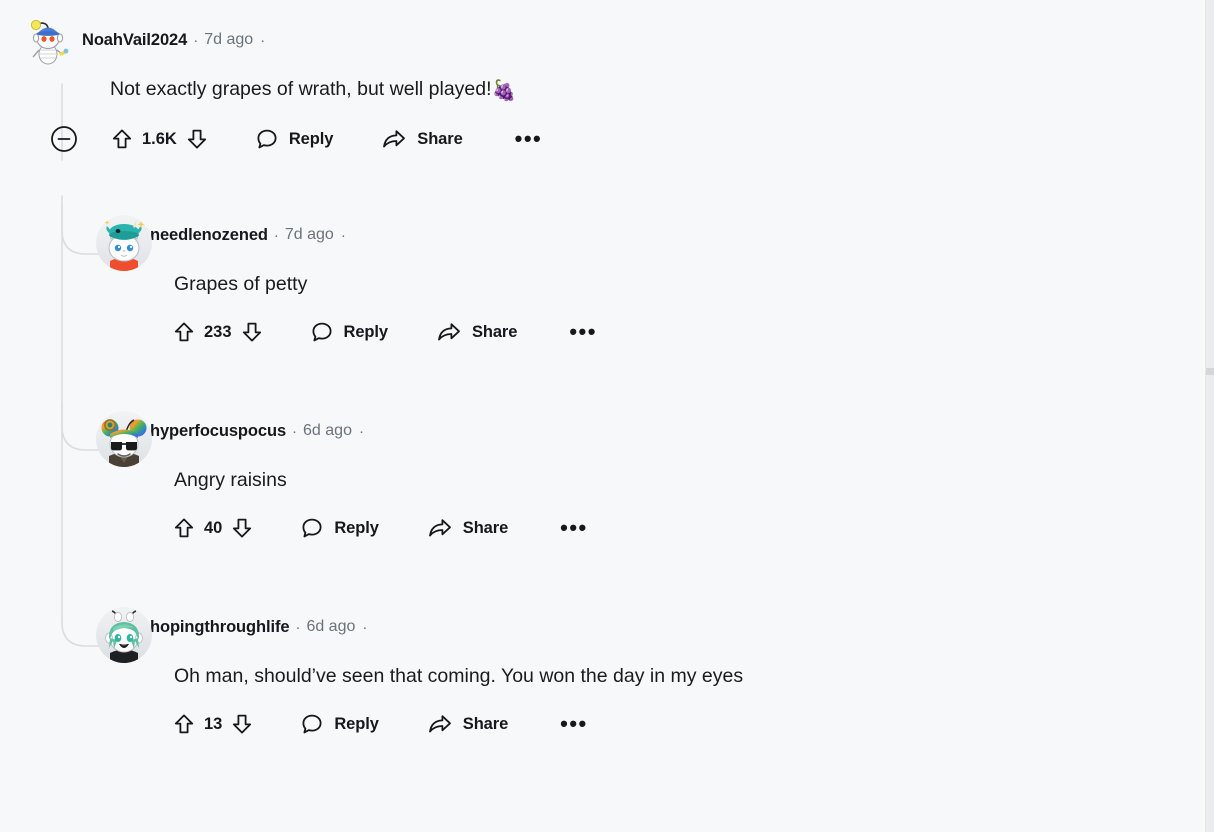  I want to click on vote-score: 1.6K, so click(159, 138).